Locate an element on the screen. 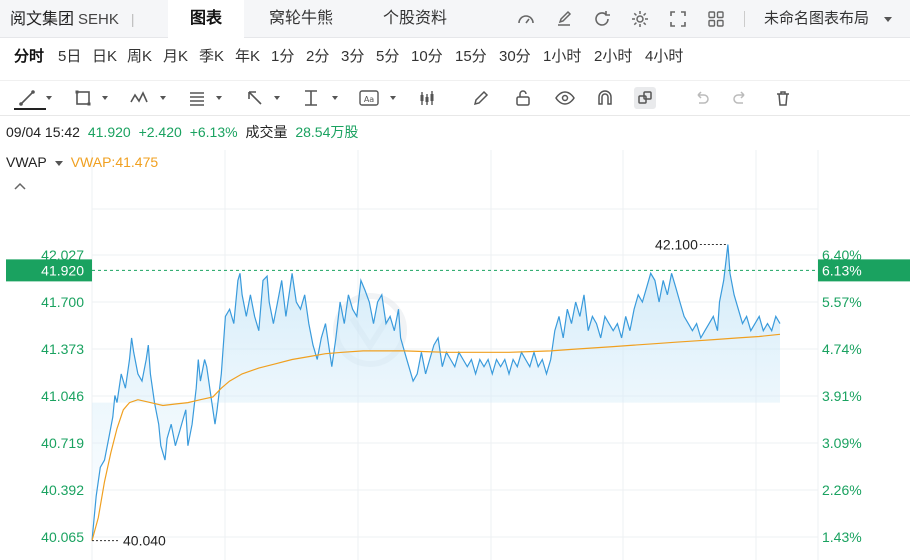  high-marker-label: 42.100 is located at coordinates (676, 245).